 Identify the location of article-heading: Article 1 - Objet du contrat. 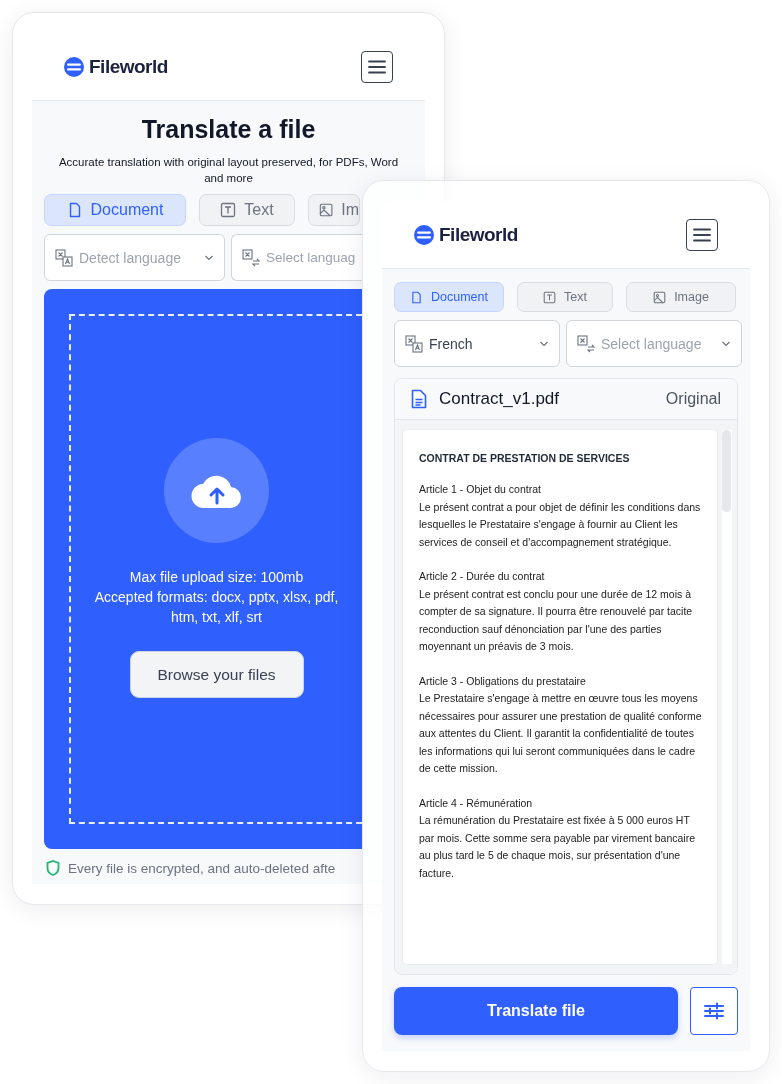
(480, 489).